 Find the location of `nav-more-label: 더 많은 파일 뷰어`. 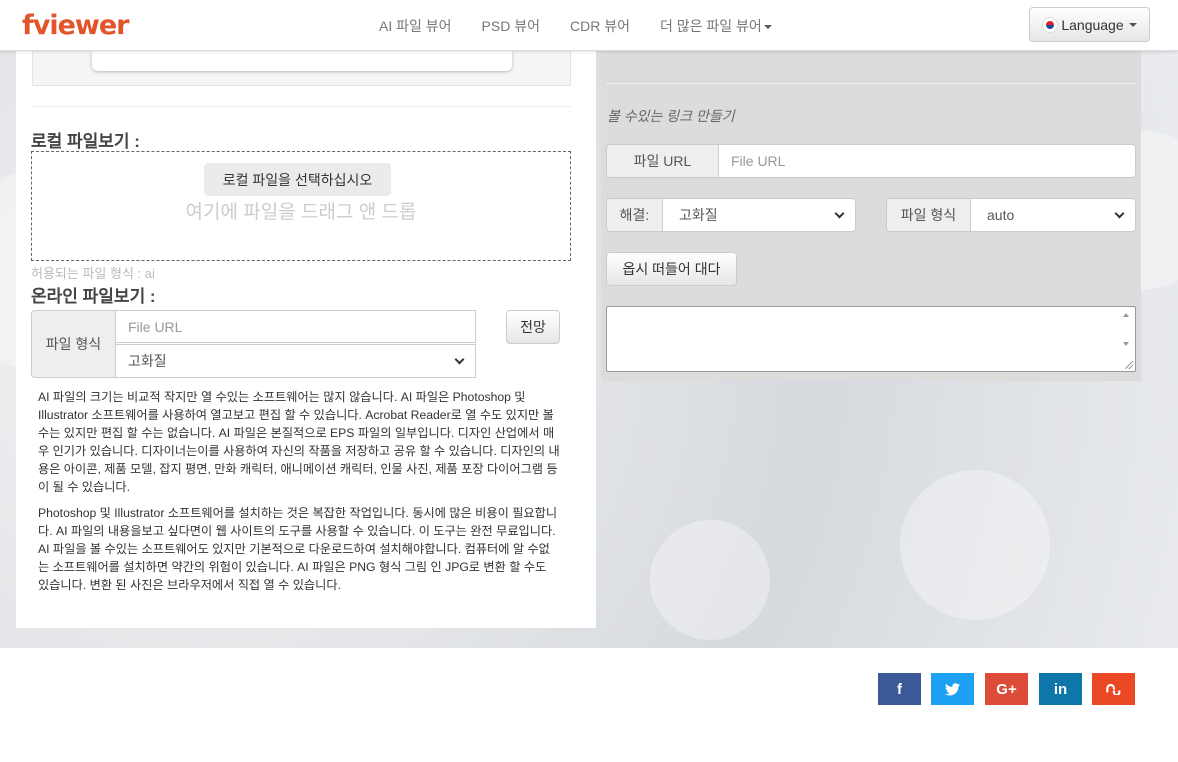

nav-more-label: 더 많은 파일 뷰어 is located at coordinates (710, 25).